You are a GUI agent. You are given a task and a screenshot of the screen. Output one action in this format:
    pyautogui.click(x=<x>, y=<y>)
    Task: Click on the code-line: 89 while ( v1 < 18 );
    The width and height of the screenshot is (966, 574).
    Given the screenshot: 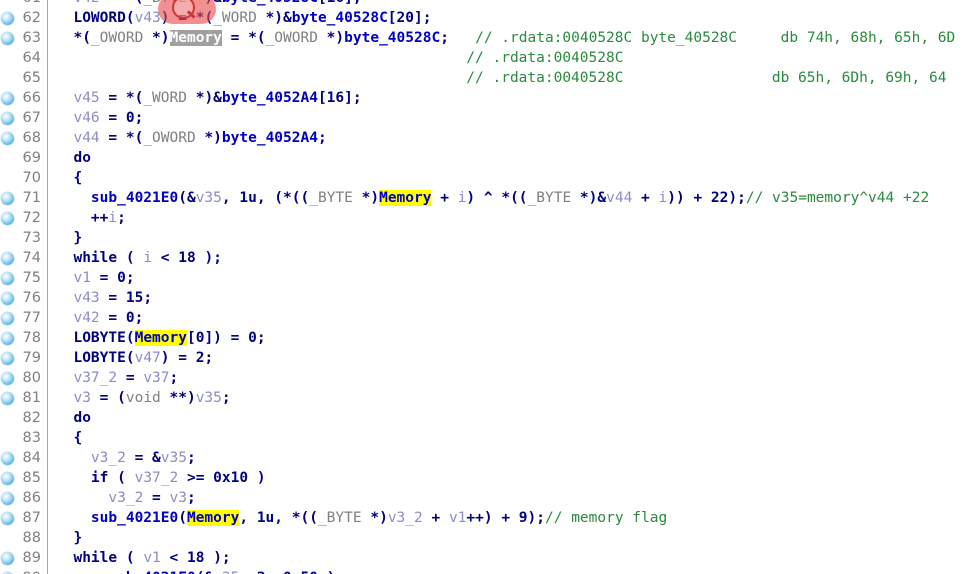 What is the action you would take?
    pyautogui.click(x=483, y=558)
    